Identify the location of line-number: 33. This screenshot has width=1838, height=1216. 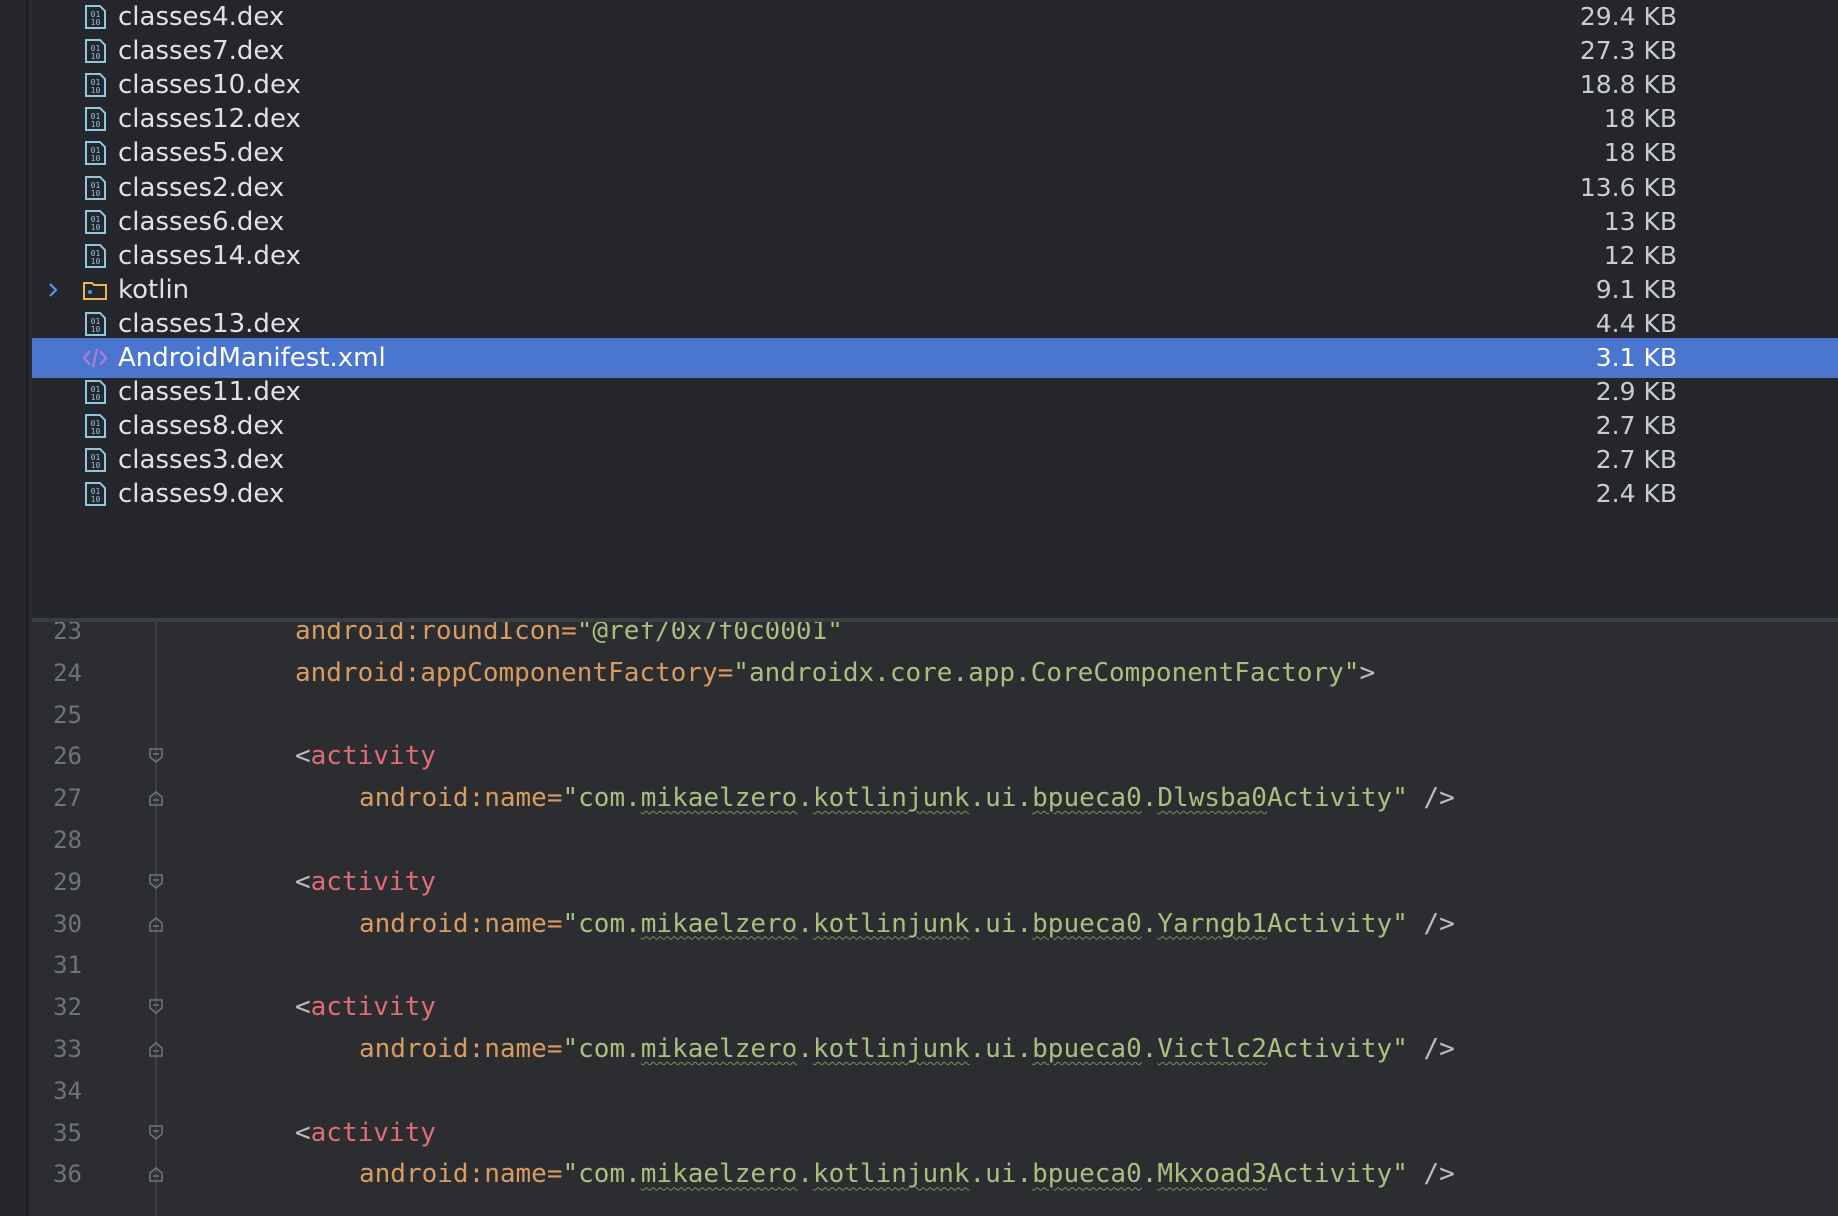
(67, 1049).